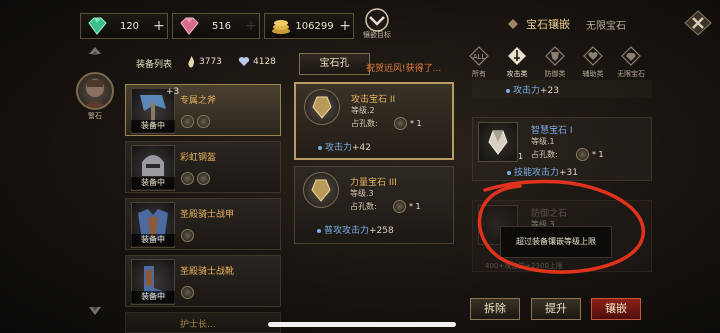  Describe the element at coordinates (95, 307) in the screenshot. I see `scroll-down-icon` at that location.